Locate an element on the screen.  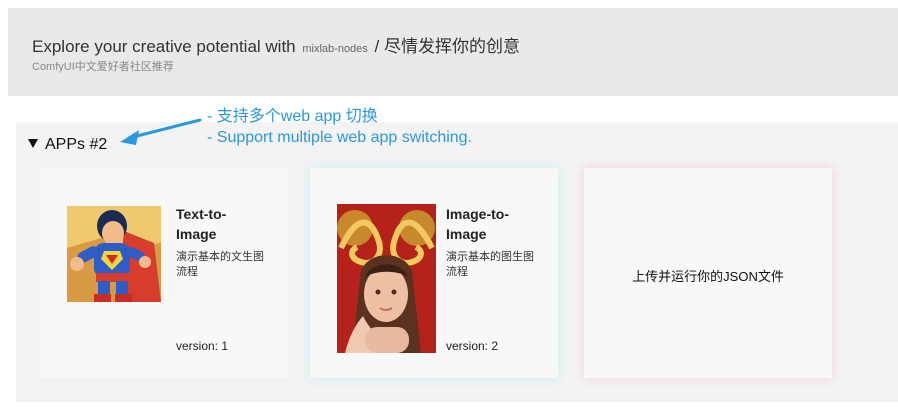
apps-summary-toggle: APPs #2 is located at coordinates (67, 145).